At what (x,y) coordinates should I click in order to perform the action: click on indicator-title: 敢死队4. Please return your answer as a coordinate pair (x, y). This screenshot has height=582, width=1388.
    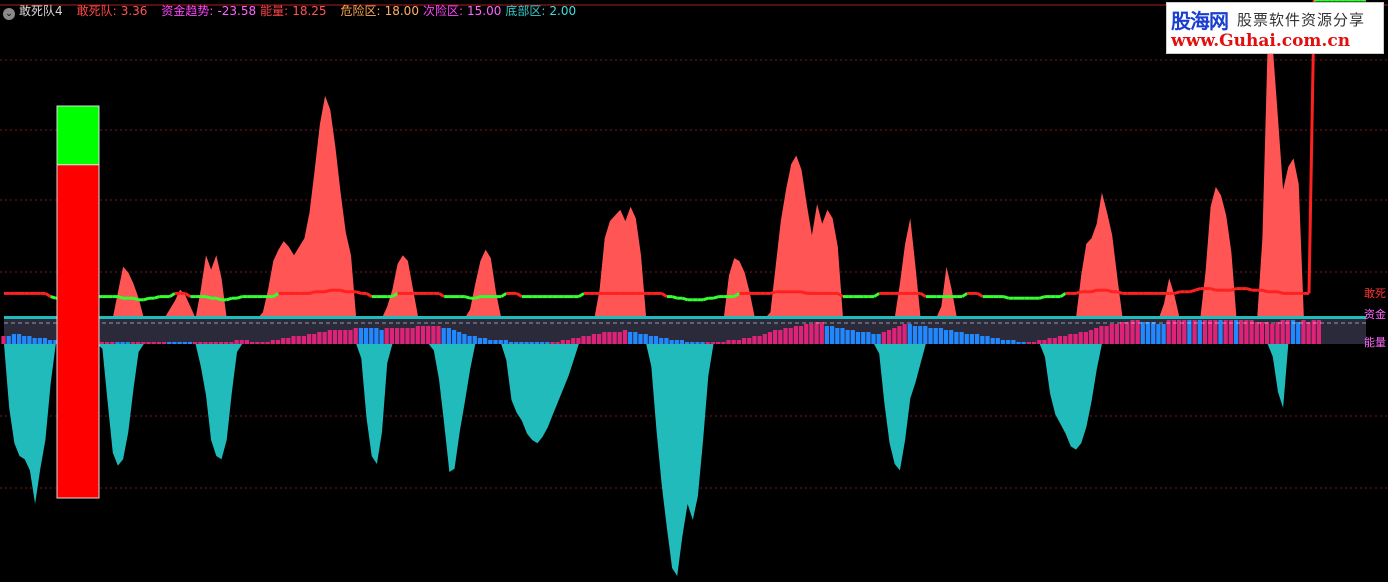
    Looking at the image, I should click on (41, 11).